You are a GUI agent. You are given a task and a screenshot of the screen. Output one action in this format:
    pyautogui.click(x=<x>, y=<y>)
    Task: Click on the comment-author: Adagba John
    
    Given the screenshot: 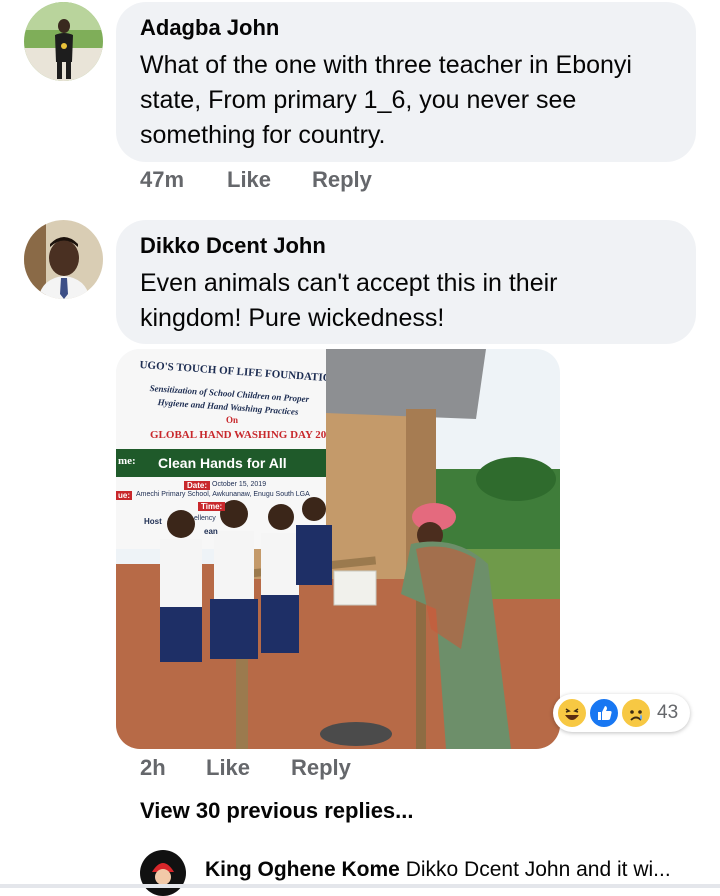 What is the action you would take?
    pyautogui.click(x=406, y=28)
    